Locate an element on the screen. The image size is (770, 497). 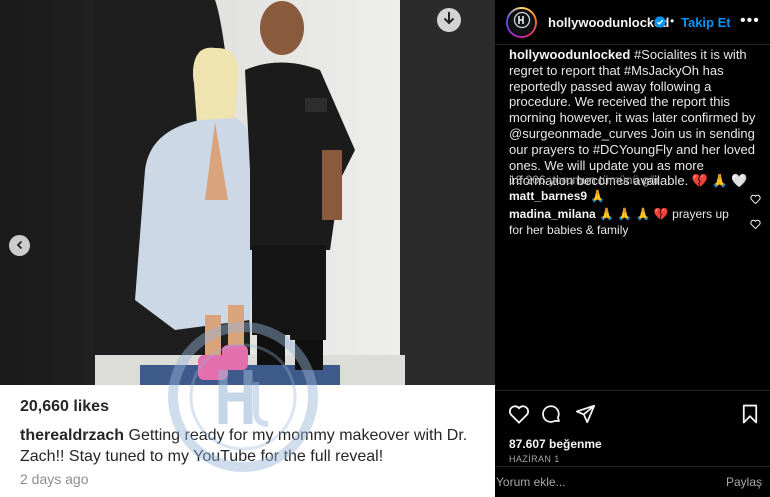
comment-username: madina_milana is located at coordinates (552, 214).